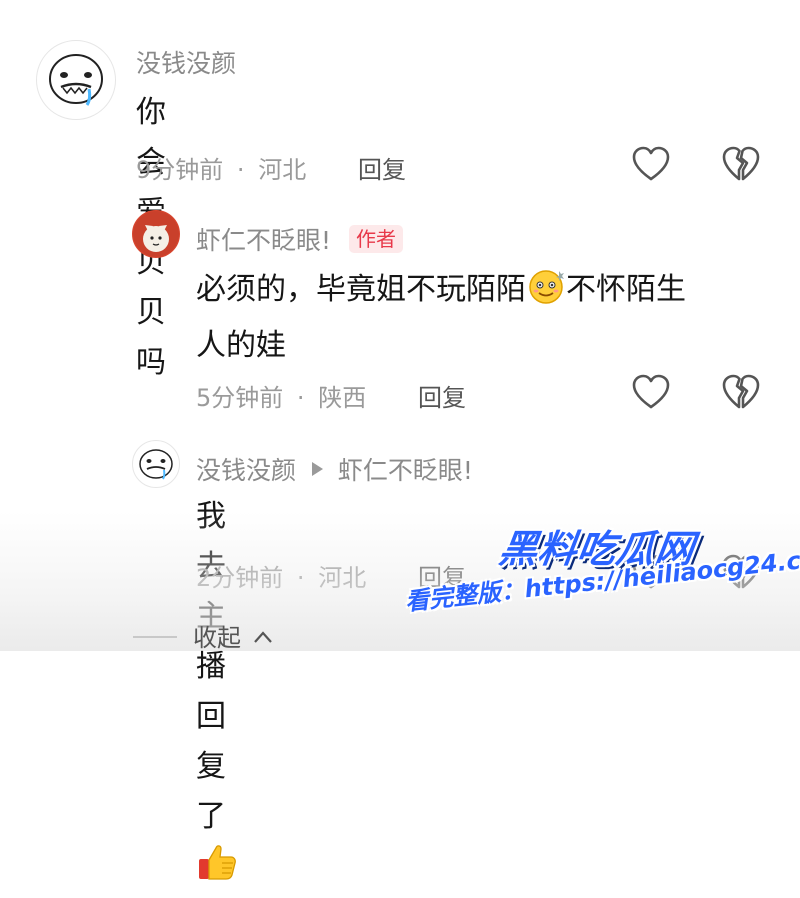  What do you see at coordinates (211, 666) in the screenshot?
I see `comment-text-part-1: 我去主播回复了` at bounding box center [211, 666].